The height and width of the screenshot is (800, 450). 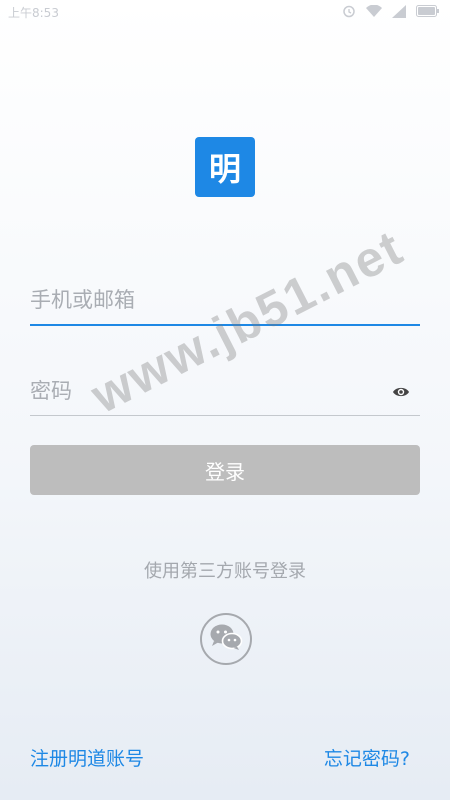 I want to click on register-account-link: 注册明道账号, so click(x=87, y=757).